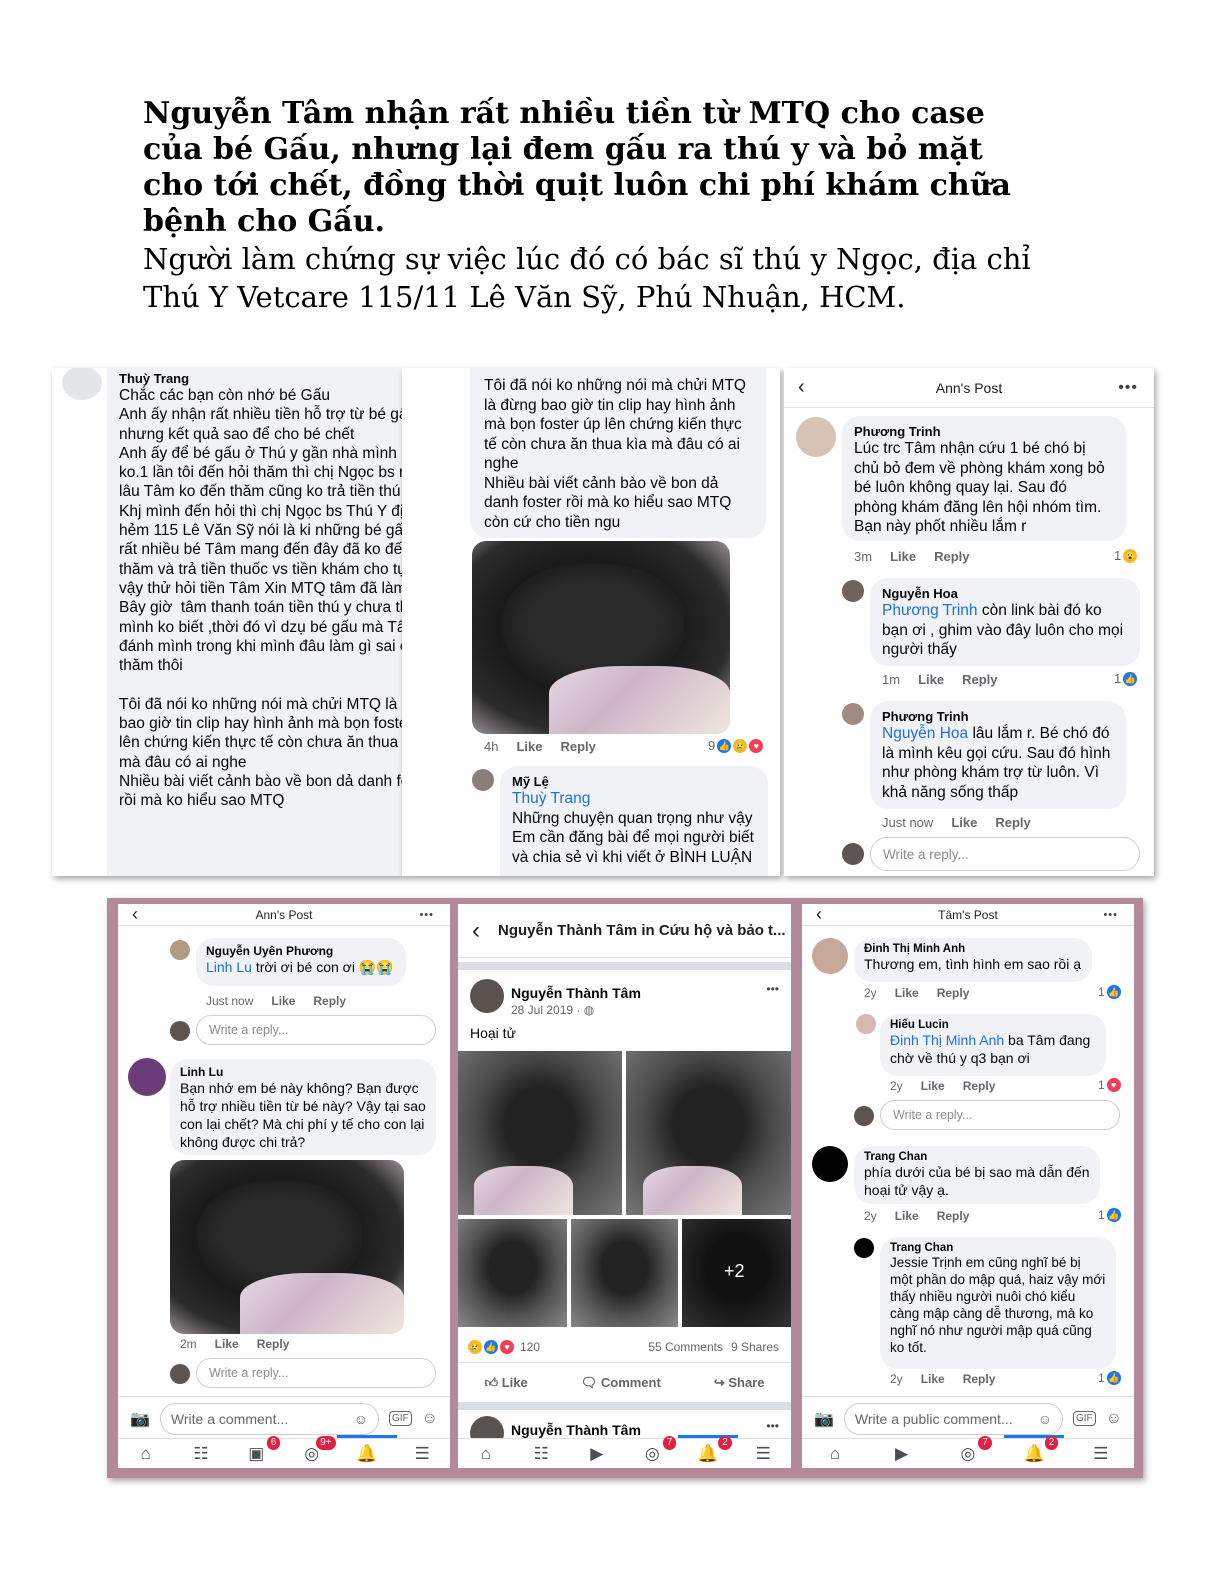 The image size is (1218, 1580). Describe the element at coordinates (621, 1383) in the screenshot. I see `comment-button: 🗨 Comment` at that location.